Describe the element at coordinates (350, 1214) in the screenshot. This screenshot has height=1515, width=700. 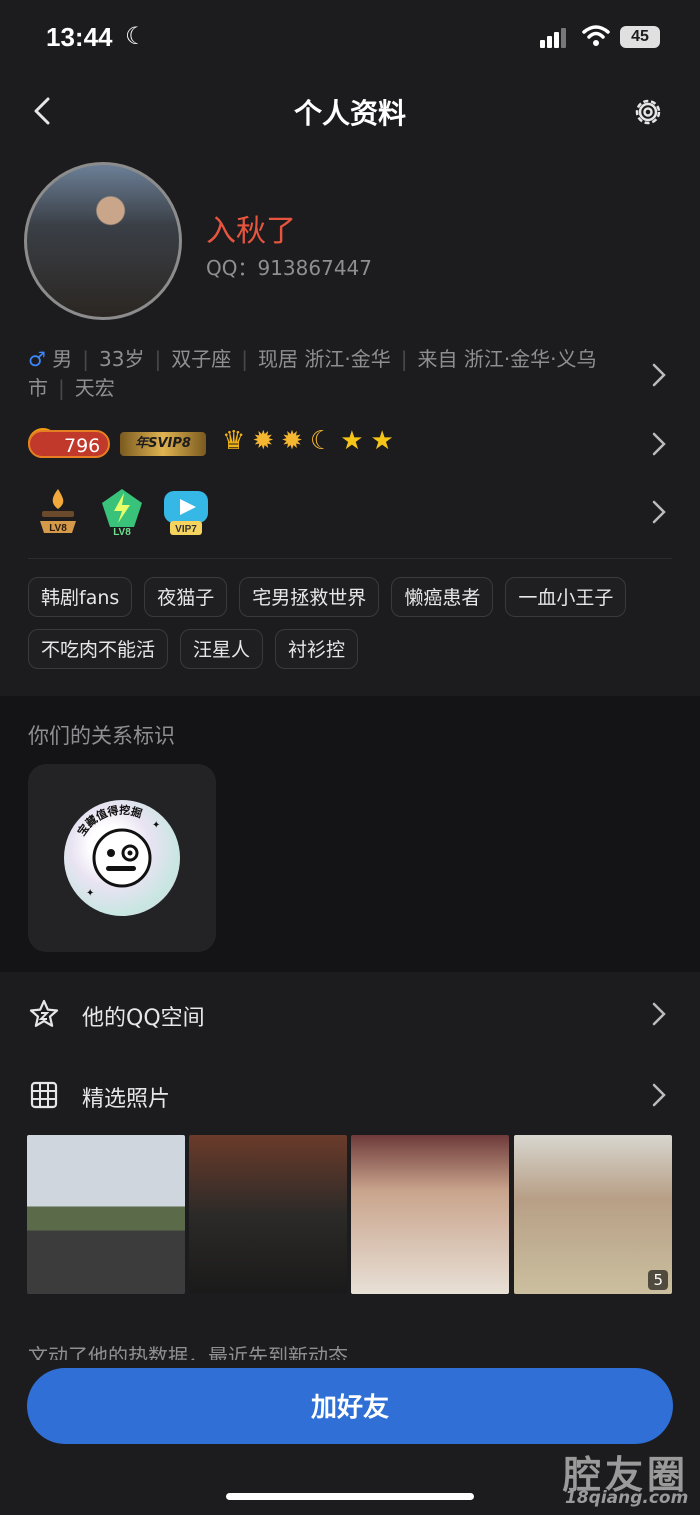
I see `photo-strip: 5` at that location.